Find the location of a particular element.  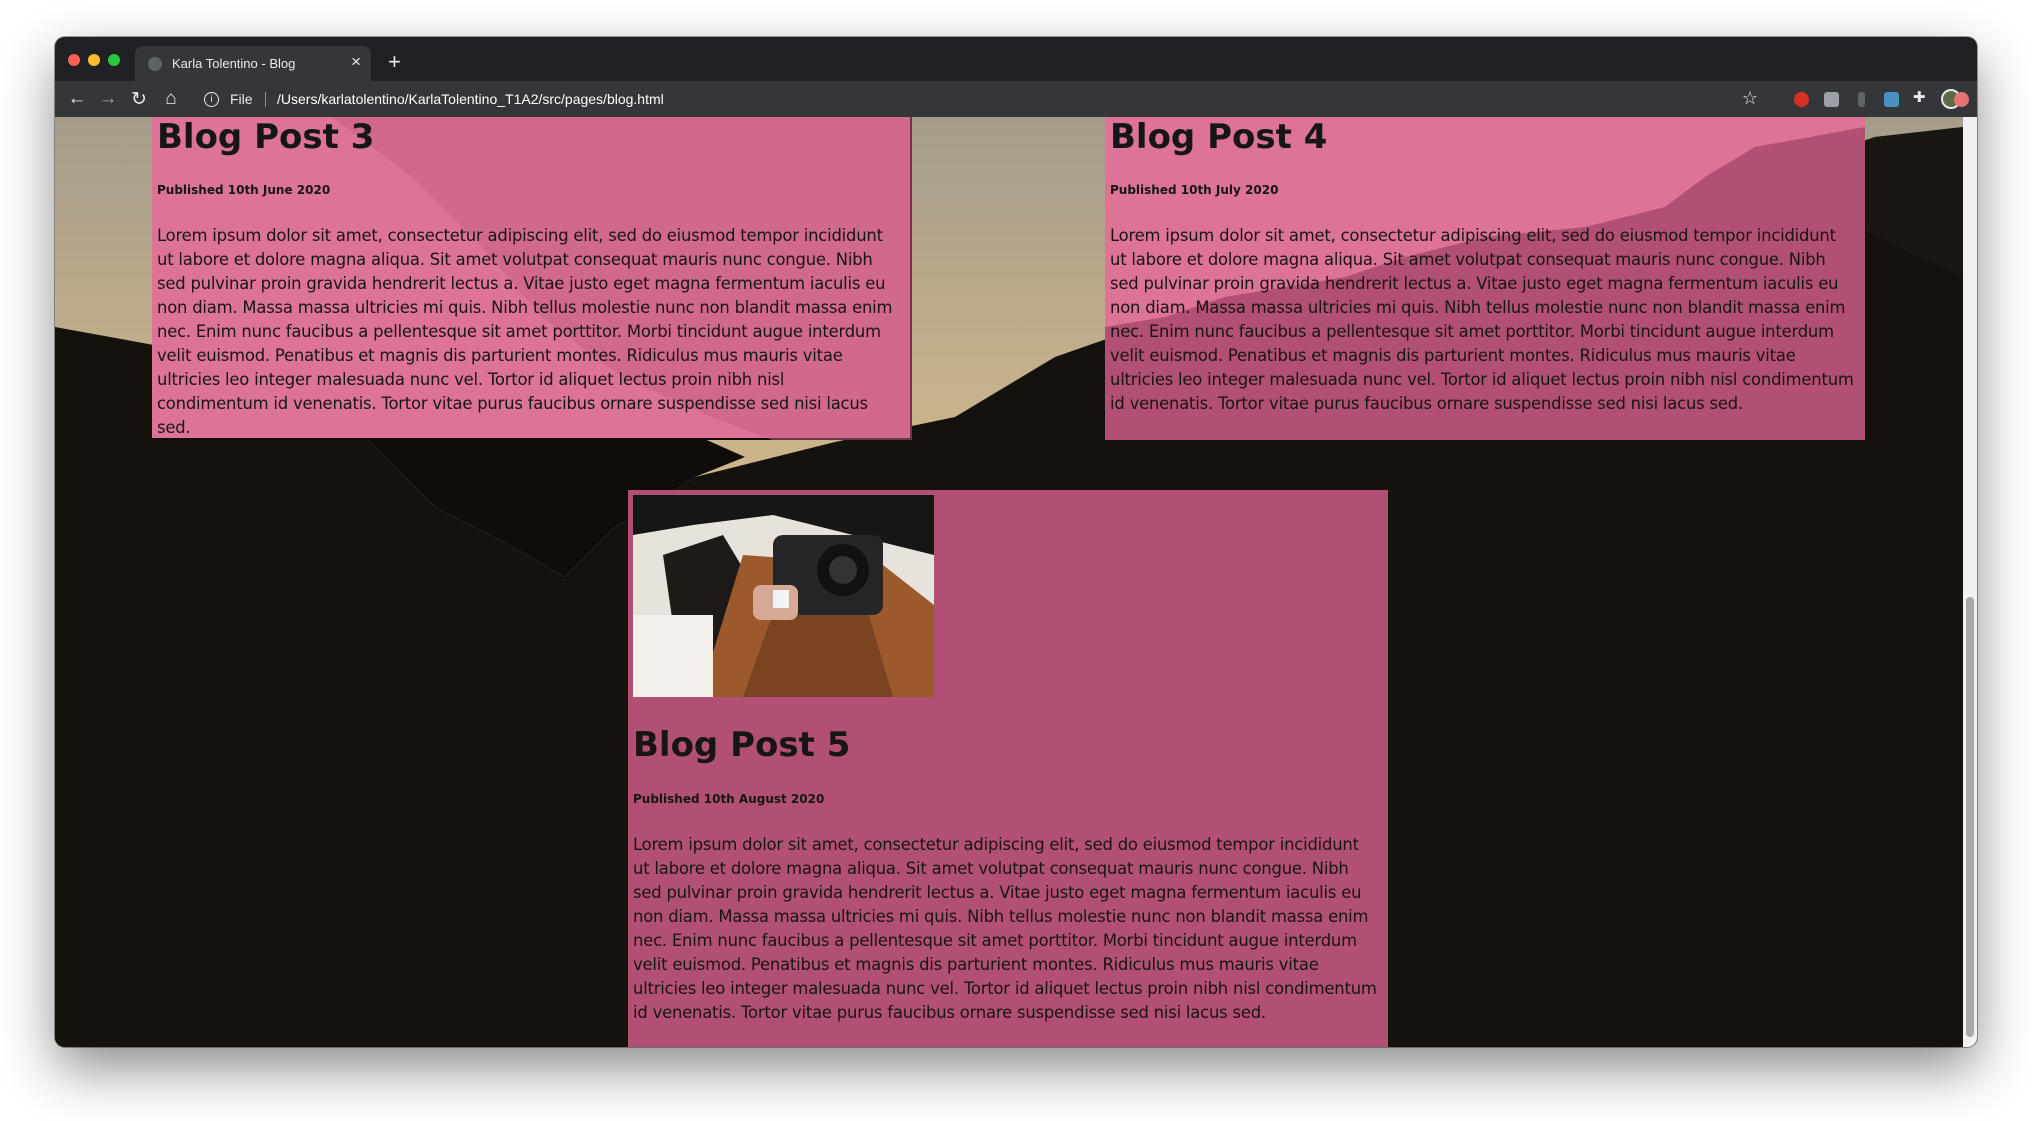

scrollbar-thumb is located at coordinates (1970, 817).